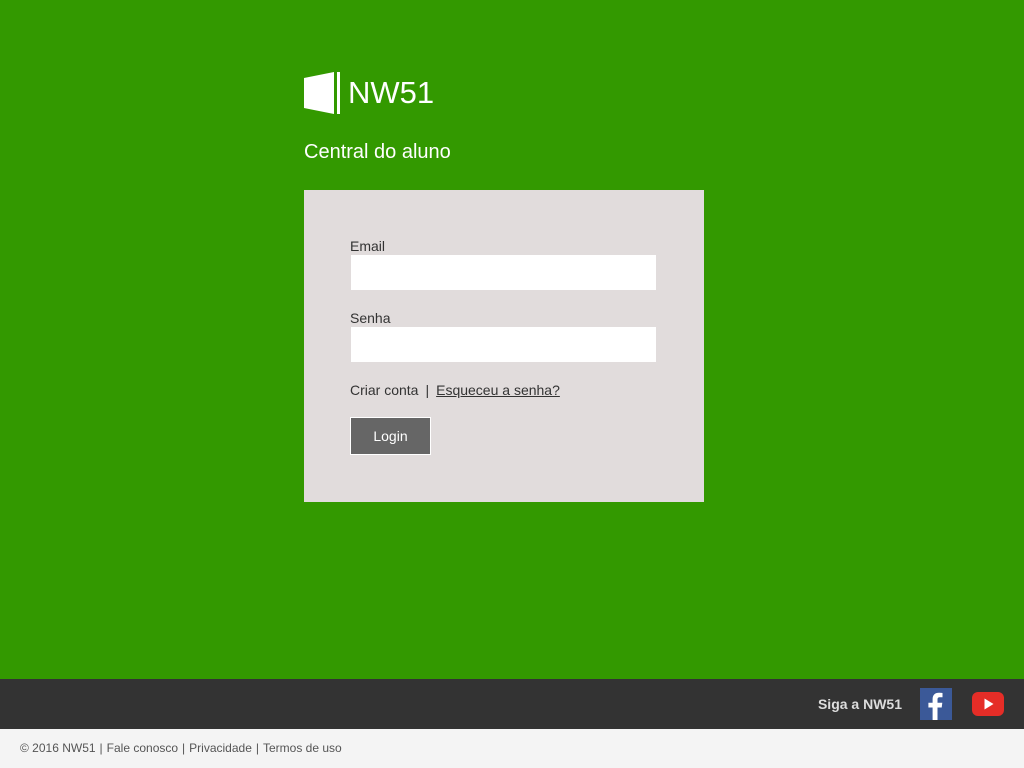  Describe the element at coordinates (988, 704) in the screenshot. I see `youtube-icon` at that location.